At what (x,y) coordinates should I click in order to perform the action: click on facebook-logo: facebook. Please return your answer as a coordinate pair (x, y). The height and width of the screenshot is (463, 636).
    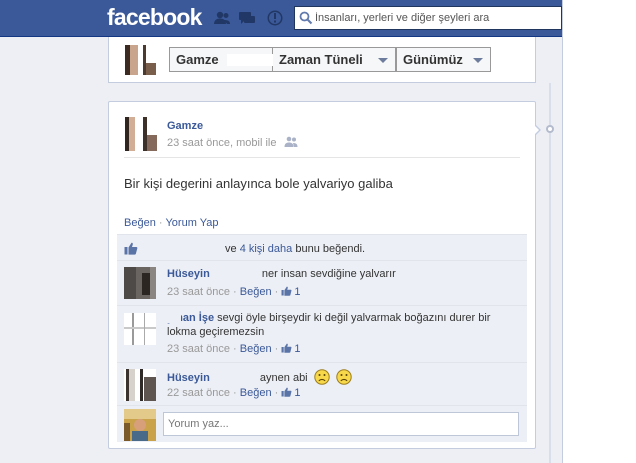
    Looking at the image, I should click on (154, 17).